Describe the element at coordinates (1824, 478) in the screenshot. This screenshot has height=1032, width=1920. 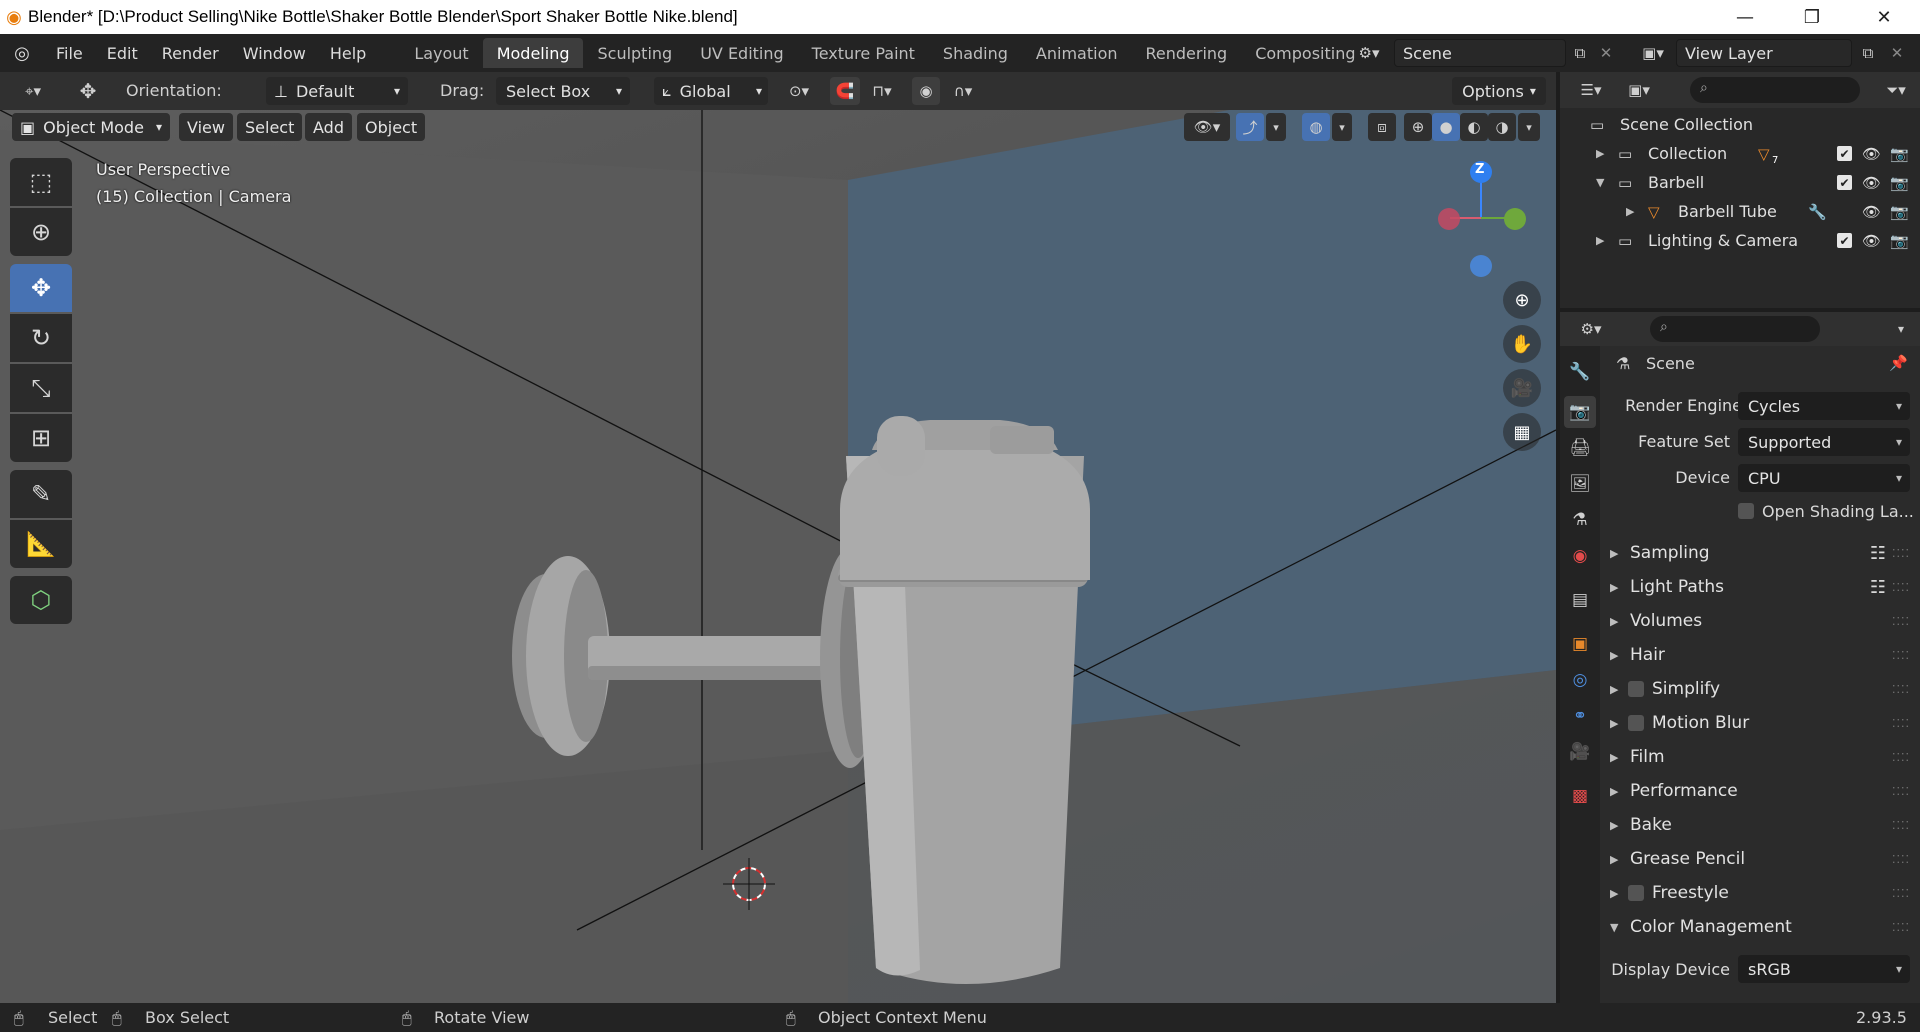
I see `device-dropdown: CPU ▾` at that location.